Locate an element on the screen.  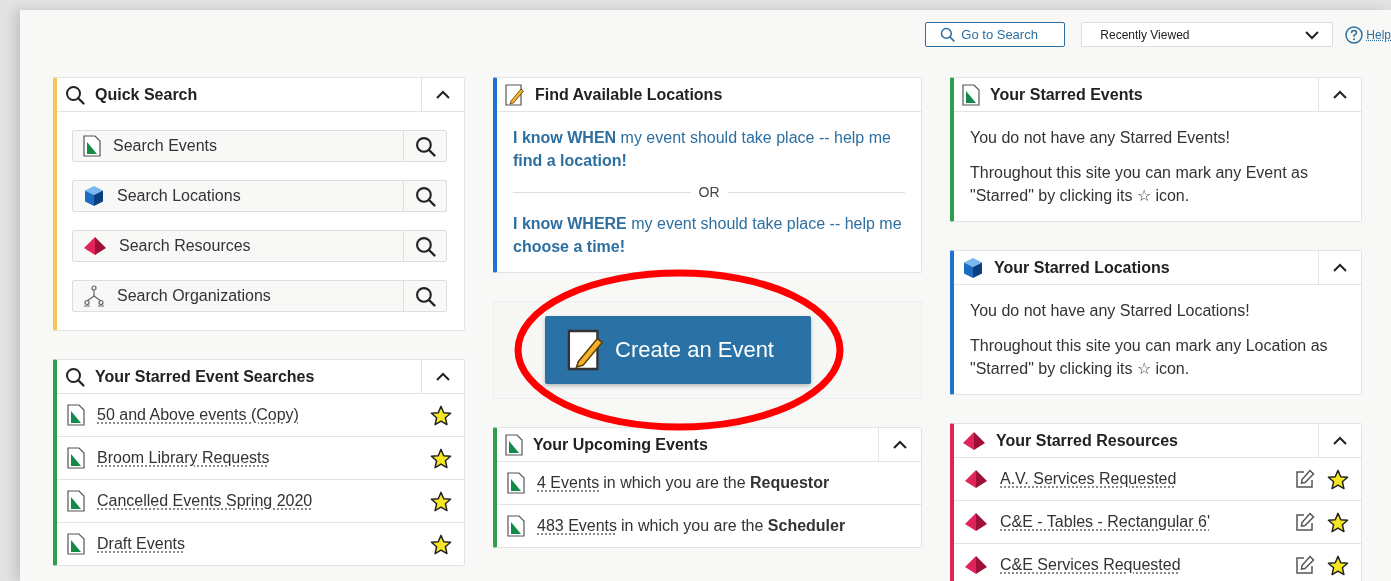
resource-link: C&E Services Requested is located at coordinates (1141, 565).